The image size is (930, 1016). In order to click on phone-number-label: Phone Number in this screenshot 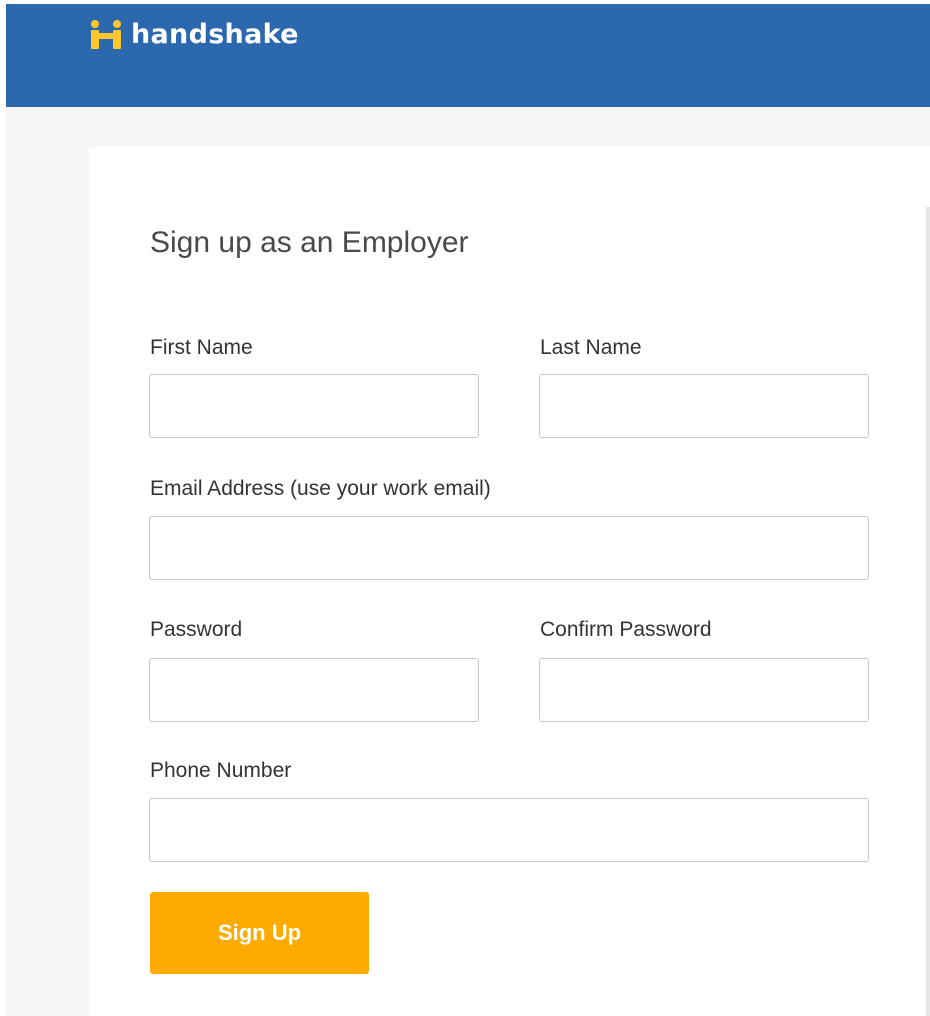, I will do `click(221, 770)`.